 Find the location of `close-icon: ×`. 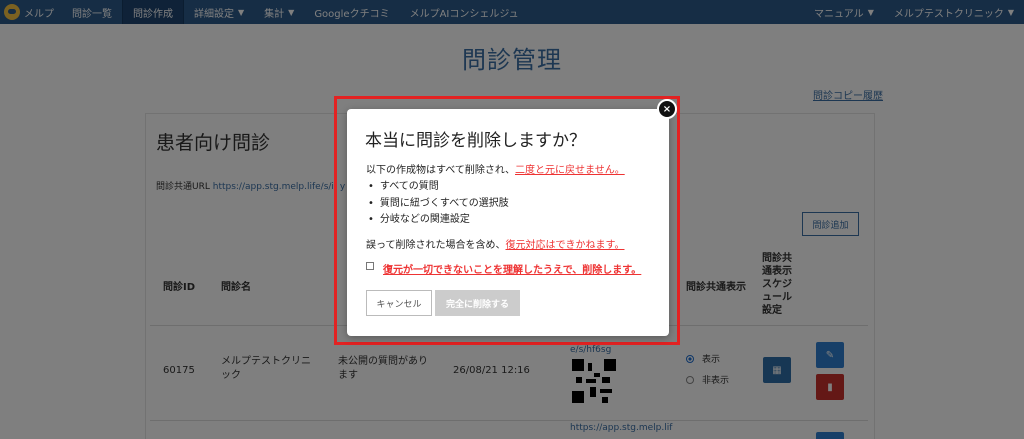

close-icon: × is located at coordinates (667, 109).